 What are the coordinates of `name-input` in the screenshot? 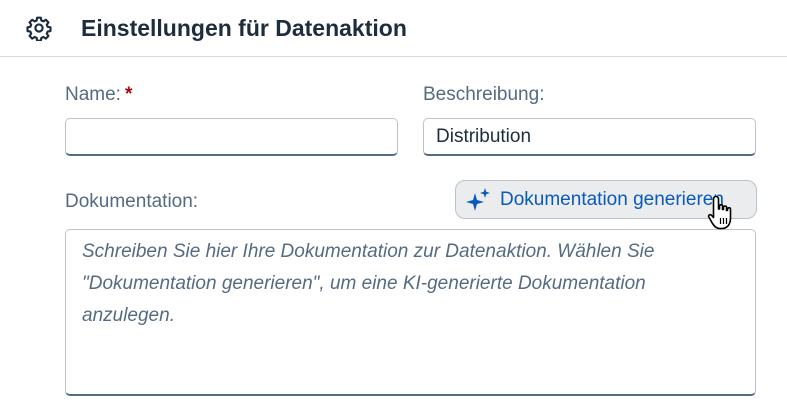 It's located at (231, 137).